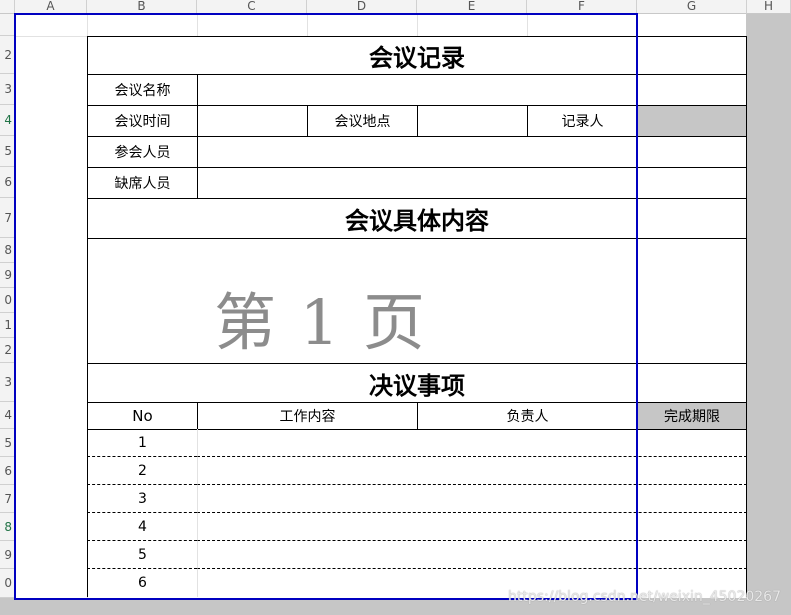 This screenshot has width=791, height=615. Describe the element at coordinates (582, 121) in the screenshot. I see `recorder-label: 记录人` at that location.